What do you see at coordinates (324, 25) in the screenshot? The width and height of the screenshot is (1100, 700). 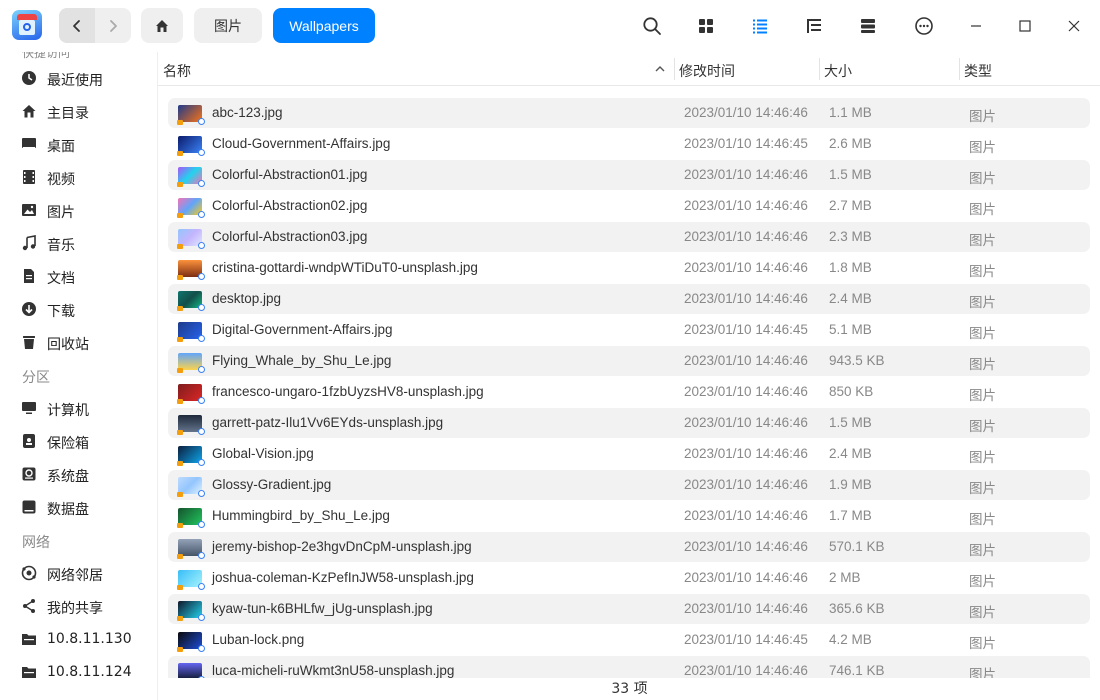 I see `breadcrumb-wallpapers: Wallpapers` at bounding box center [324, 25].